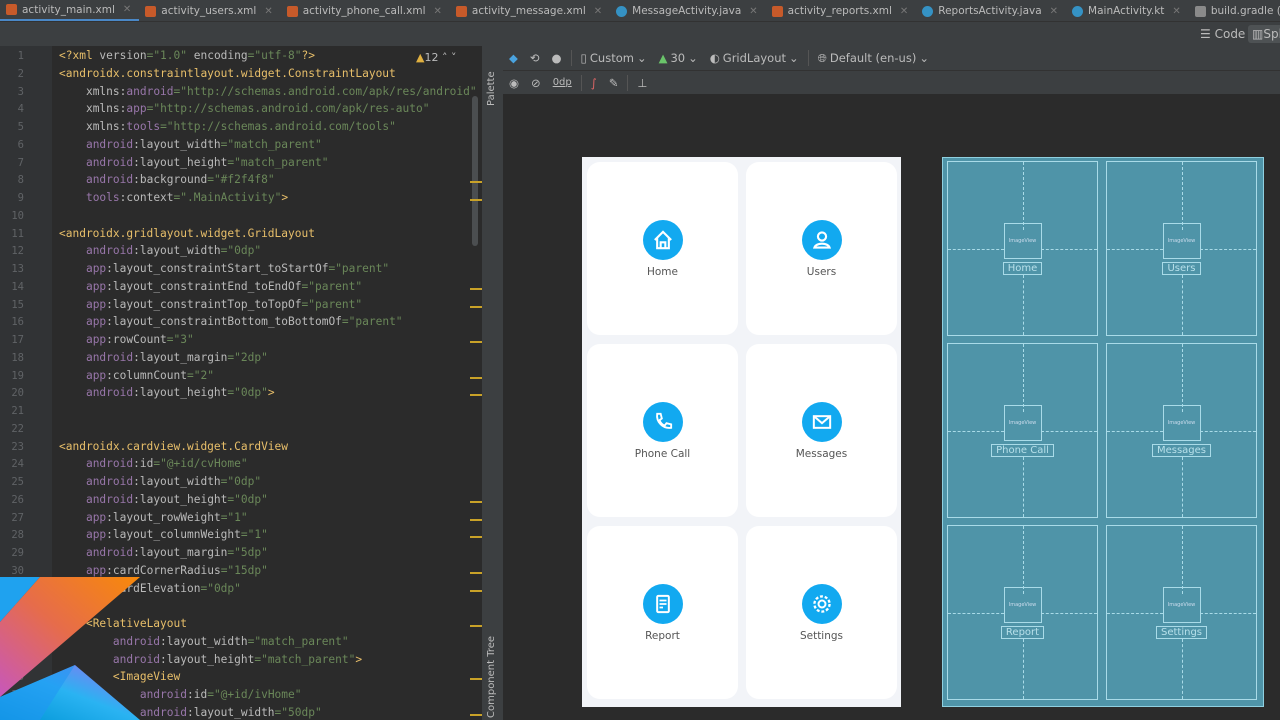  I want to click on warning-count: ▲12 ˄ ˅, so click(436, 57).